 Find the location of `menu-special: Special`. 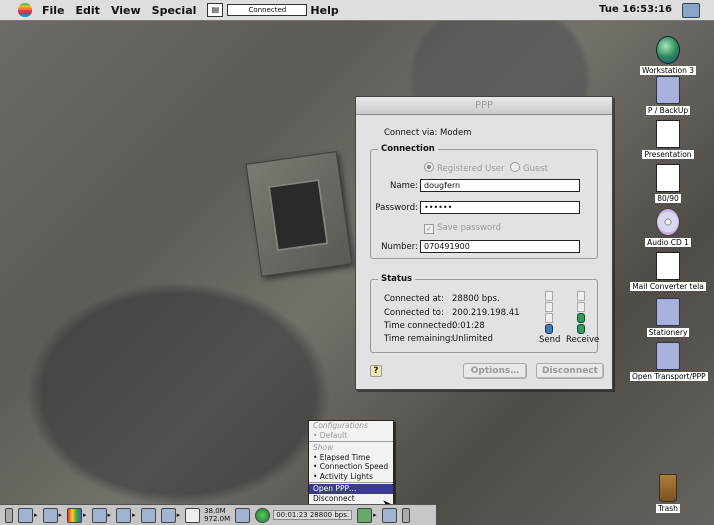

menu-special: Special is located at coordinates (174, 10).